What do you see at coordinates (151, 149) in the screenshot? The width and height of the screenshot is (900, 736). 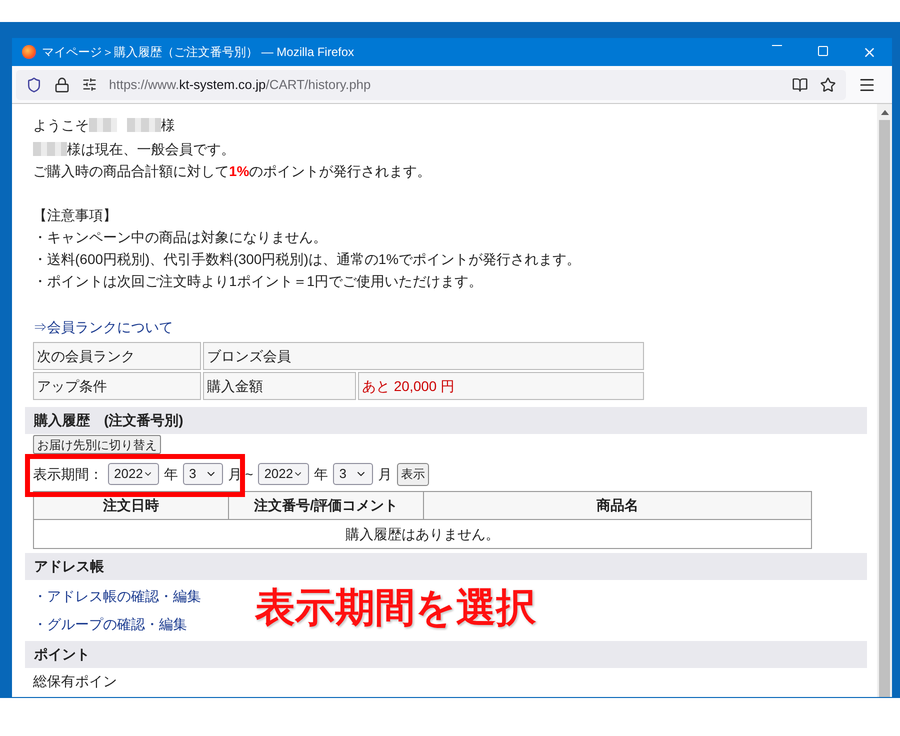 I see `member-status-text: 様は現在、一般会員です。` at bounding box center [151, 149].